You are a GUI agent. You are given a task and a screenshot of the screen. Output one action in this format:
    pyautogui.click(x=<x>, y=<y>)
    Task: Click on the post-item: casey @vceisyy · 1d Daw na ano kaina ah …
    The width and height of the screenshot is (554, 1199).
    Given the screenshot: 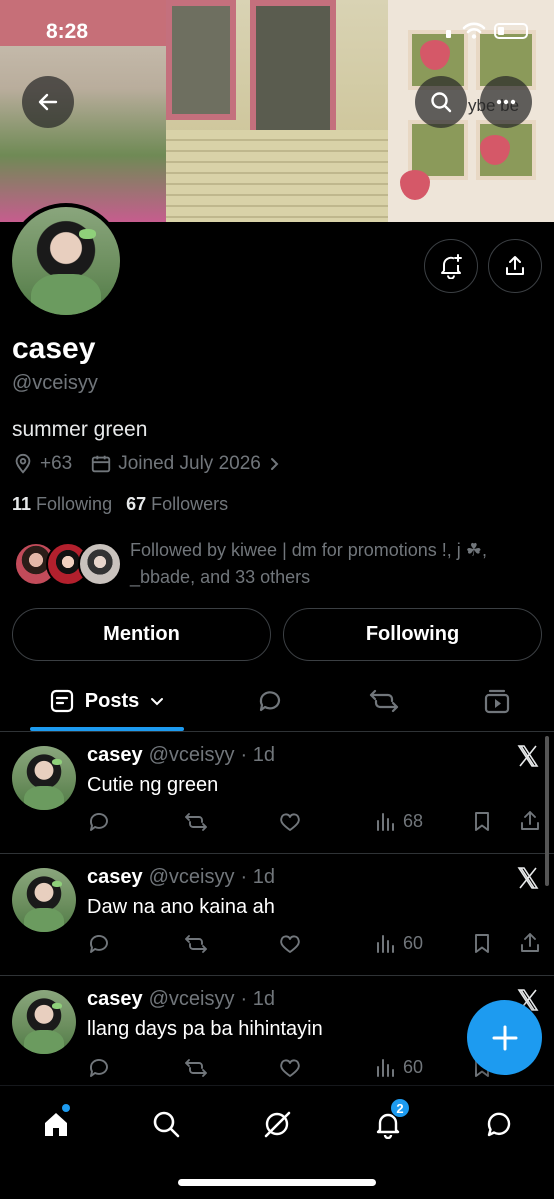 What is the action you would take?
    pyautogui.click(x=277, y=915)
    